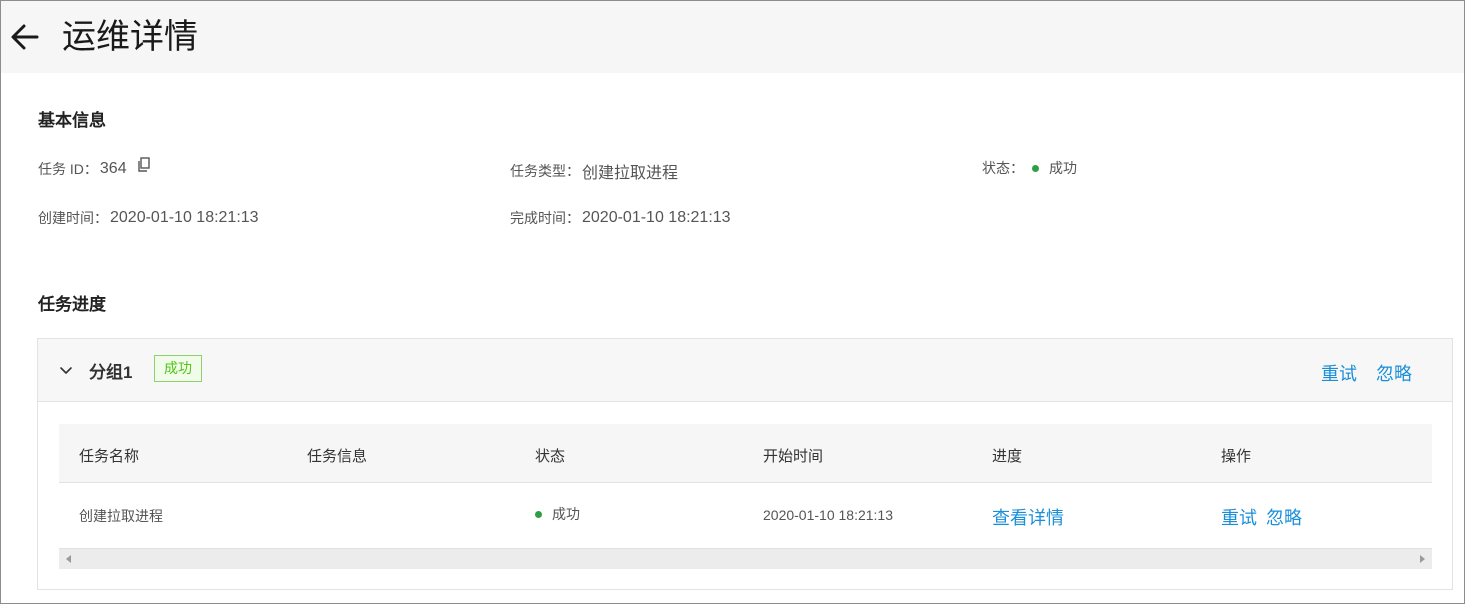 Image resolution: width=1465 pixels, height=604 pixels. What do you see at coordinates (1394, 373) in the screenshot?
I see `group-ignore-link: 忽略` at bounding box center [1394, 373].